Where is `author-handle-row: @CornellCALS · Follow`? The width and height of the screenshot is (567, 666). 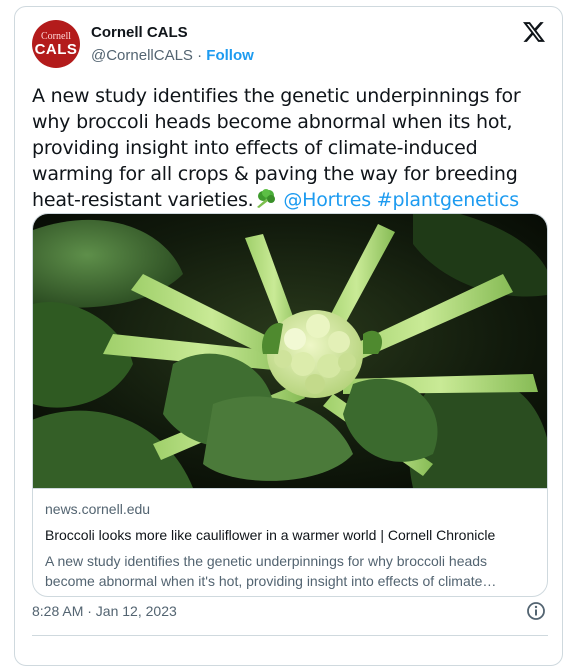
author-handle-row: @CornellCALS · Follow is located at coordinates (172, 55).